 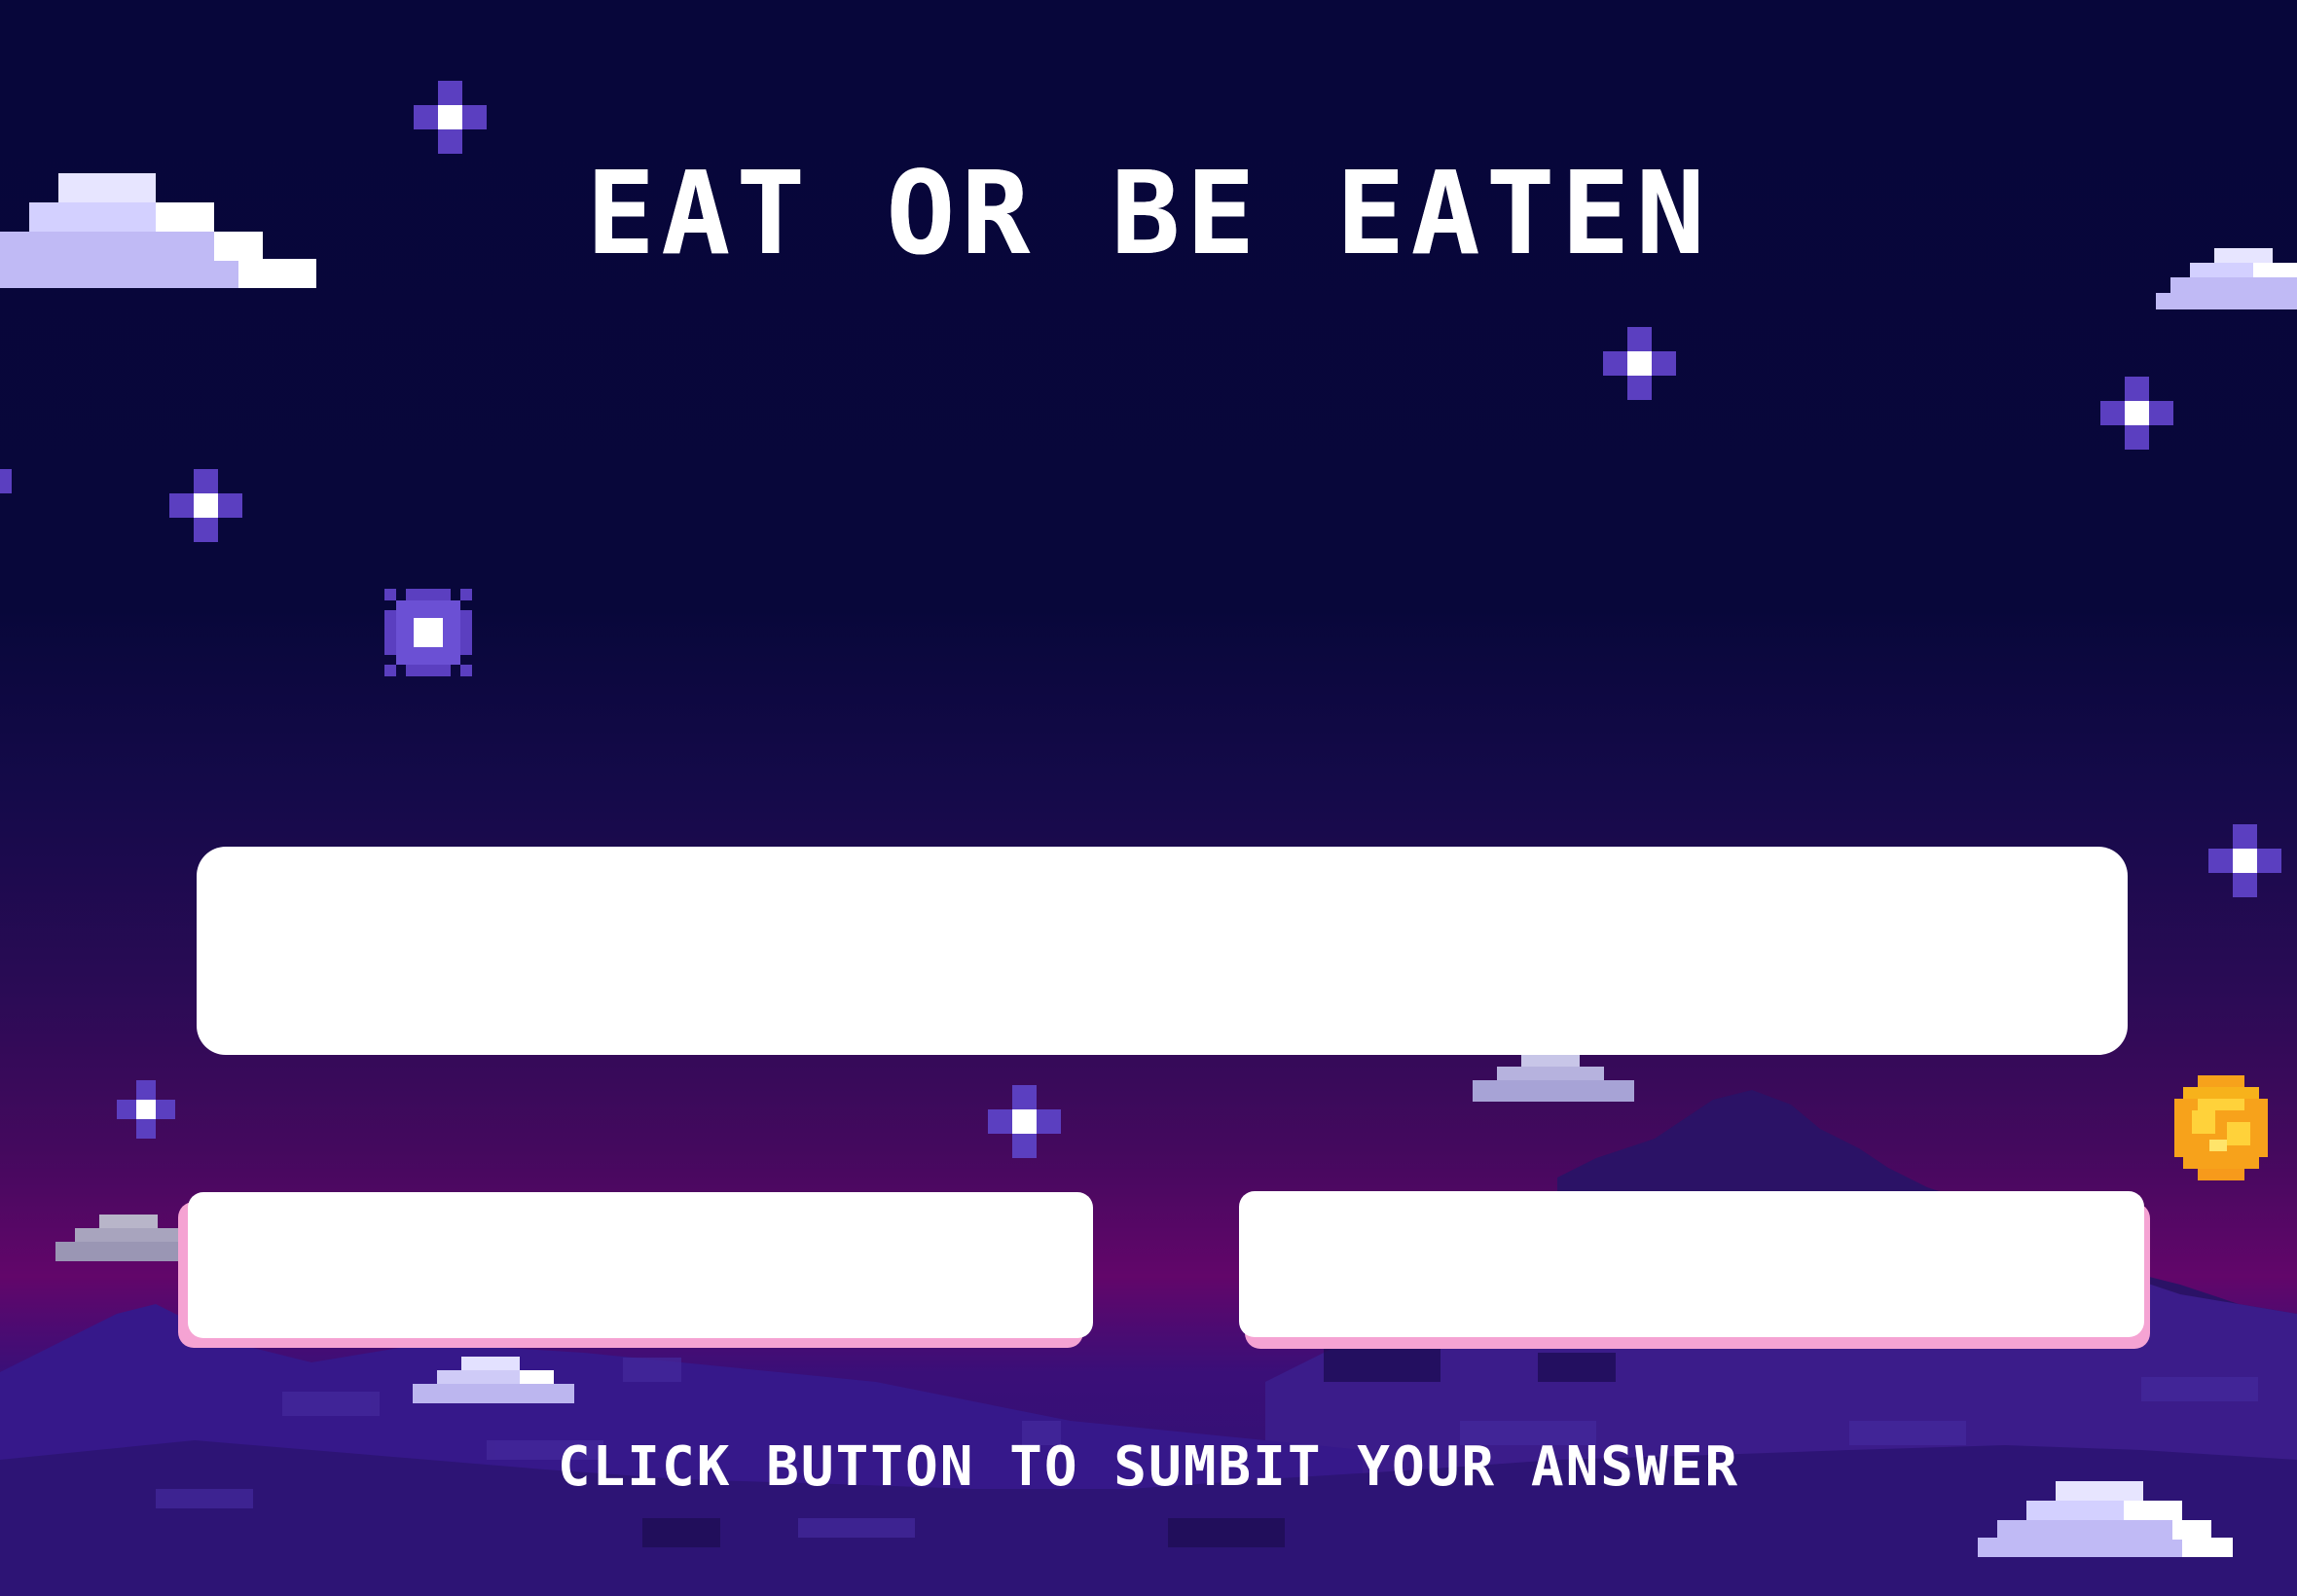 What do you see at coordinates (6, 481) in the screenshot?
I see `star-fragment` at bounding box center [6, 481].